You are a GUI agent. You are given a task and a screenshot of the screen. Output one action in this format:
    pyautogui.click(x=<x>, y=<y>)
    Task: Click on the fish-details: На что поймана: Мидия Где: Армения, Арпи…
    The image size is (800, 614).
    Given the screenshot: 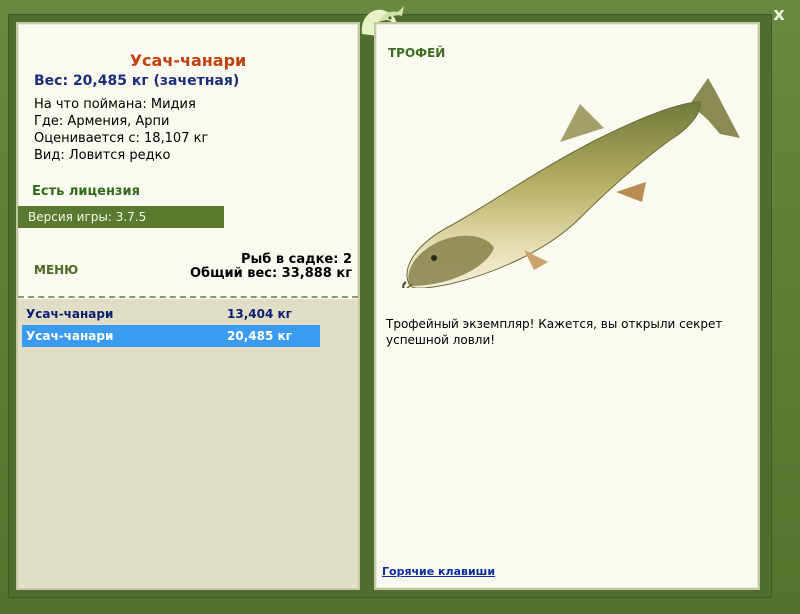 What is the action you would take?
    pyautogui.click(x=121, y=130)
    